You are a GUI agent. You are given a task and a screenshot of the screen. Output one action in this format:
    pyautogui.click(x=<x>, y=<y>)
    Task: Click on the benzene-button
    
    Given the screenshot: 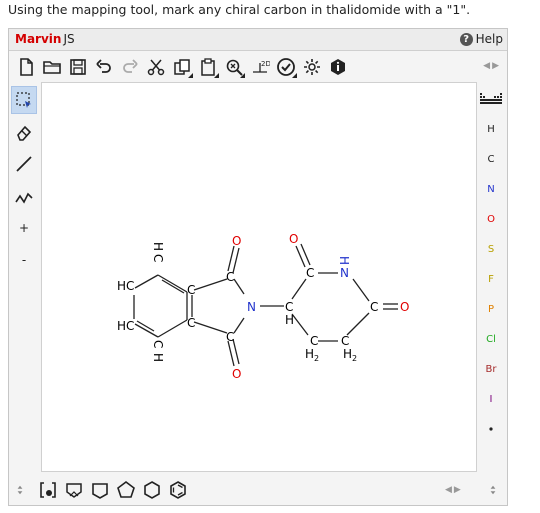 What is the action you would take?
    pyautogui.click(x=178, y=490)
    